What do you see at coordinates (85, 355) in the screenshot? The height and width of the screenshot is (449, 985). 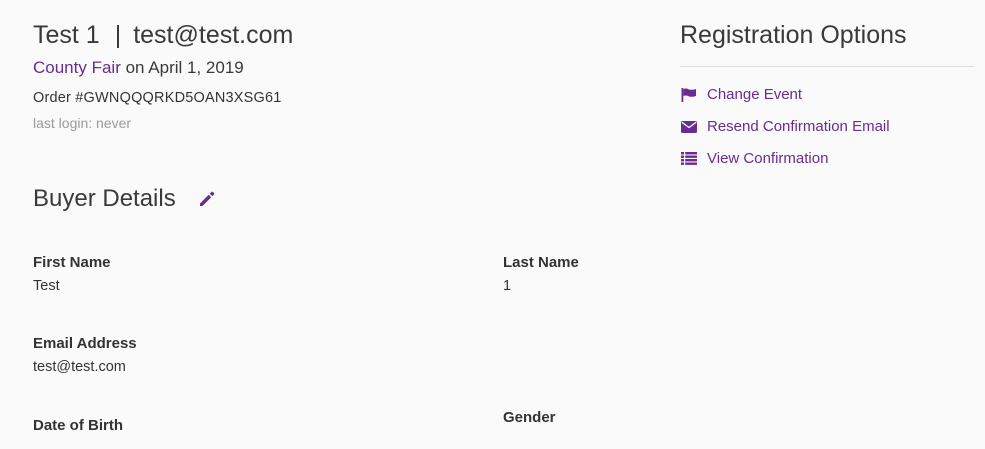 I see `field-email: Email Address test@test.com` at bounding box center [85, 355].